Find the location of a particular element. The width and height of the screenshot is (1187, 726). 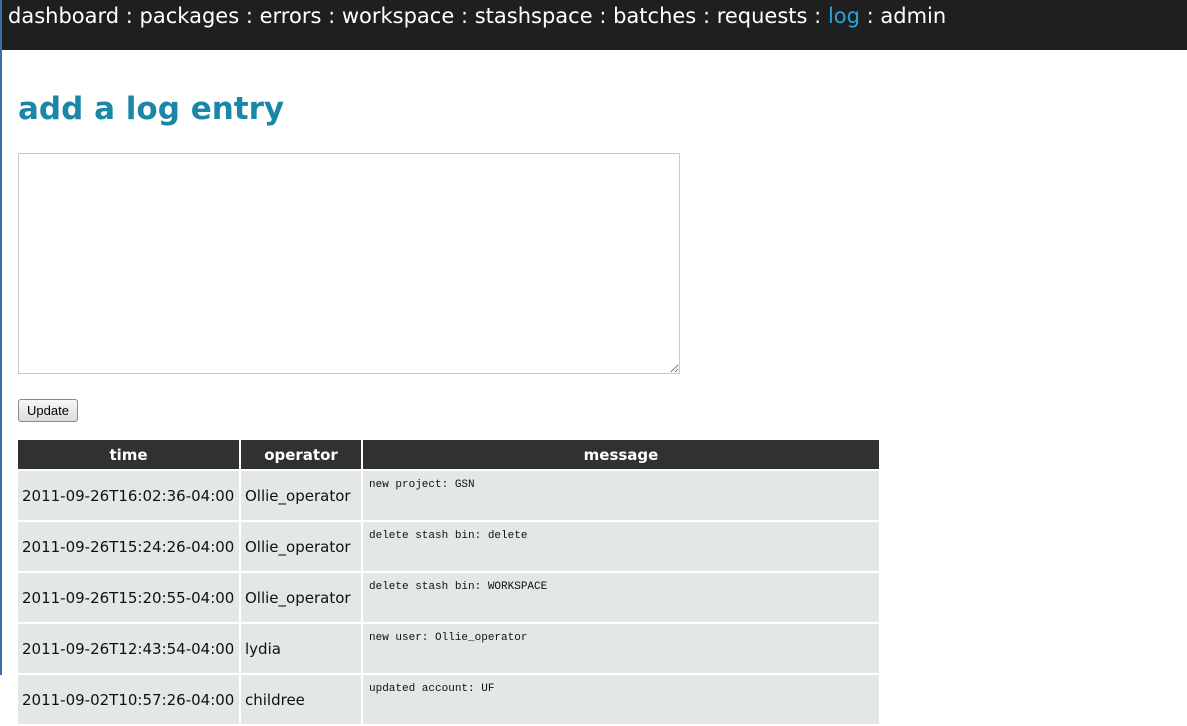

cell-time: 2011-09-26T15:24:26-04:00 is located at coordinates (128, 546).